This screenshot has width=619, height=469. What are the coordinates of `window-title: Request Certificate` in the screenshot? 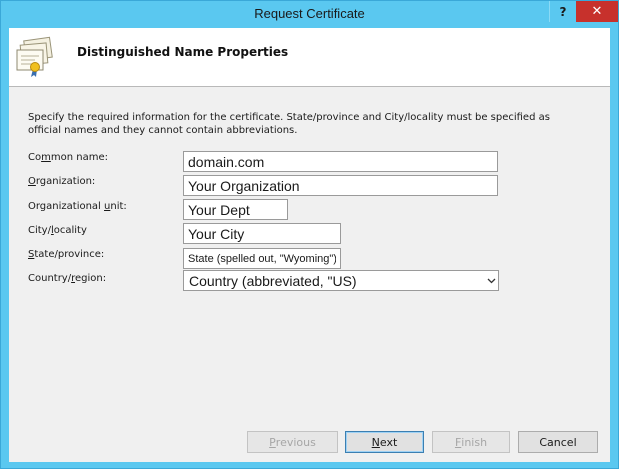 It's located at (309, 13).